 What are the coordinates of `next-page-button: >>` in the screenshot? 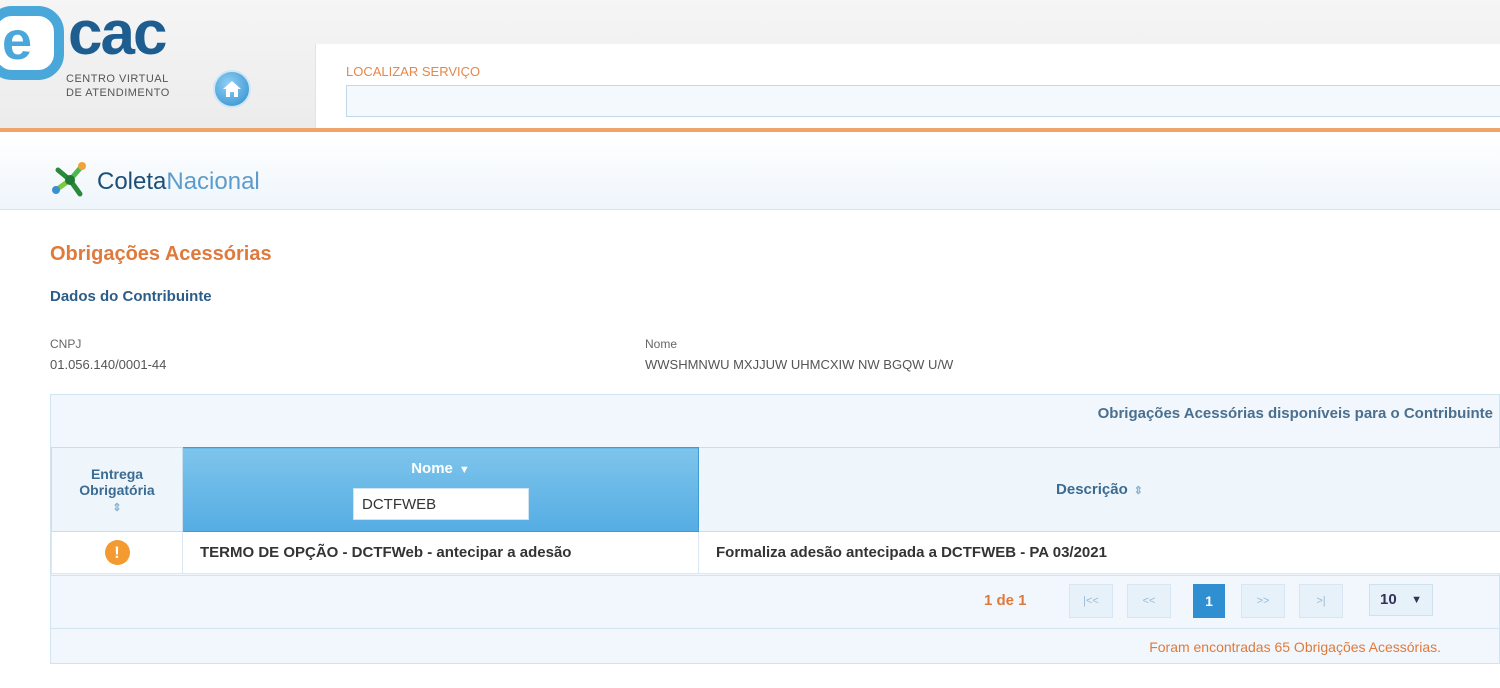 It's located at (1263, 601).